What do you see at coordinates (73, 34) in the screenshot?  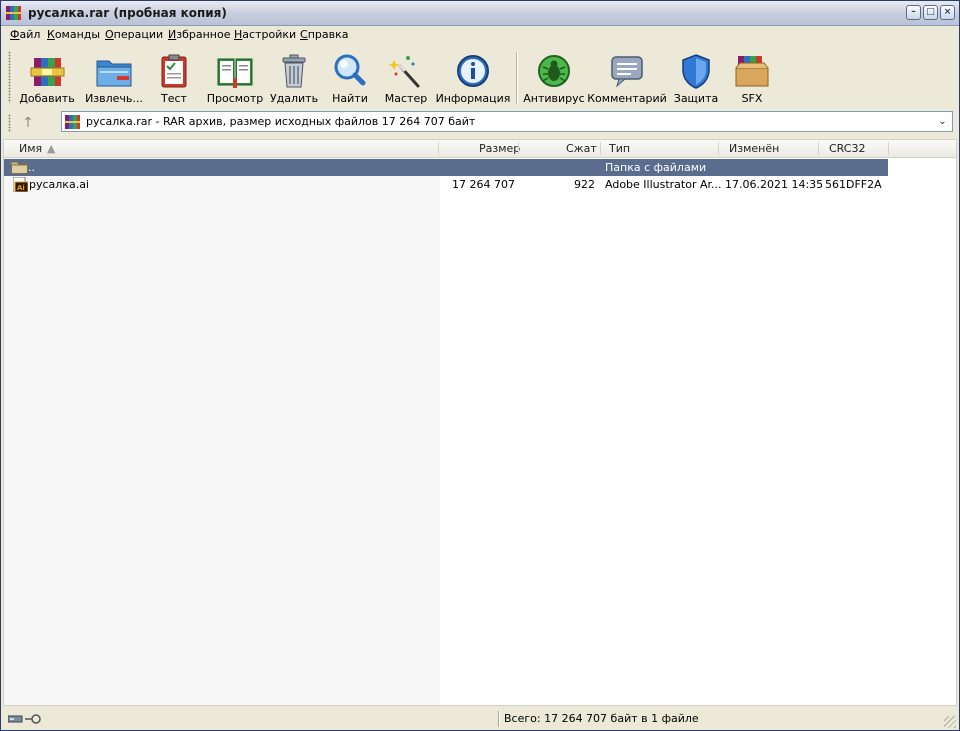 I see `menu-commands: Команды` at bounding box center [73, 34].